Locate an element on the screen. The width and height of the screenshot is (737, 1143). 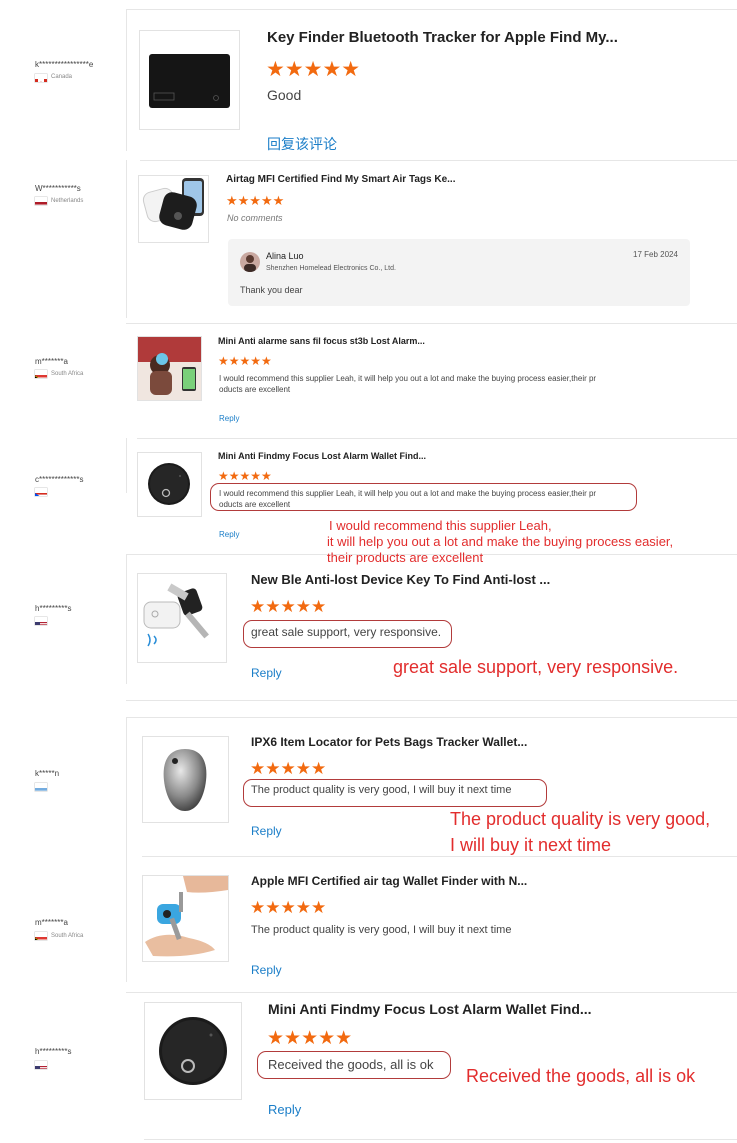
buyer-country: Netherlands is located at coordinates (67, 201).